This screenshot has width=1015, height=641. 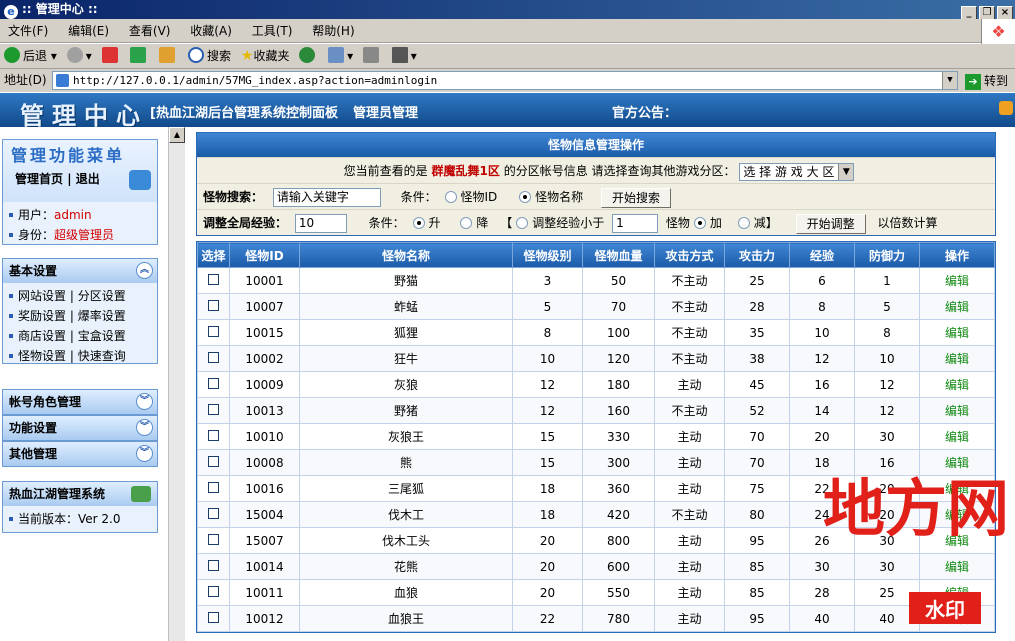 What do you see at coordinates (635, 197) in the screenshot?
I see `search-button: 开始搜索` at bounding box center [635, 197].